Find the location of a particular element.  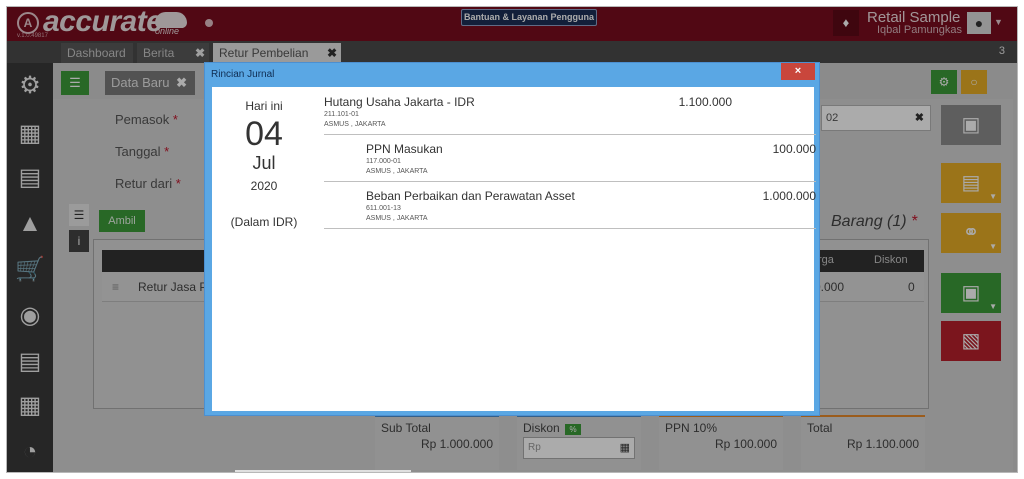

date-year: 2020 is located at coordinates (264, 186).